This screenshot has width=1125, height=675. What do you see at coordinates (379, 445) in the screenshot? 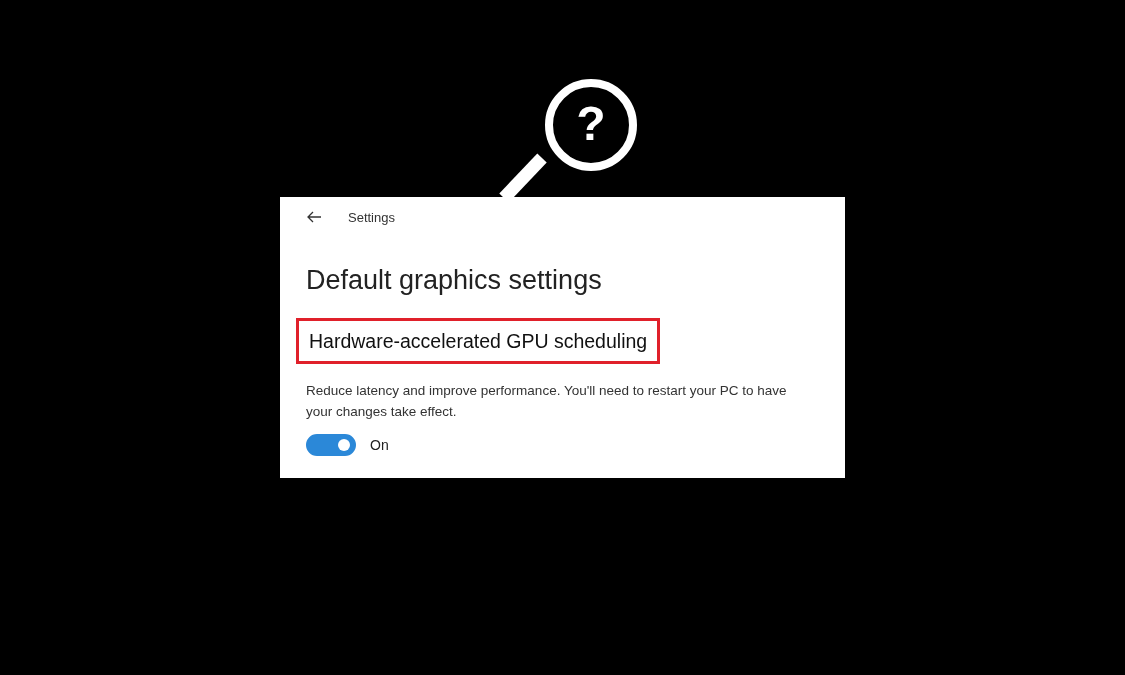
I see `toggle-label: On` at bounding box center [379, 445].